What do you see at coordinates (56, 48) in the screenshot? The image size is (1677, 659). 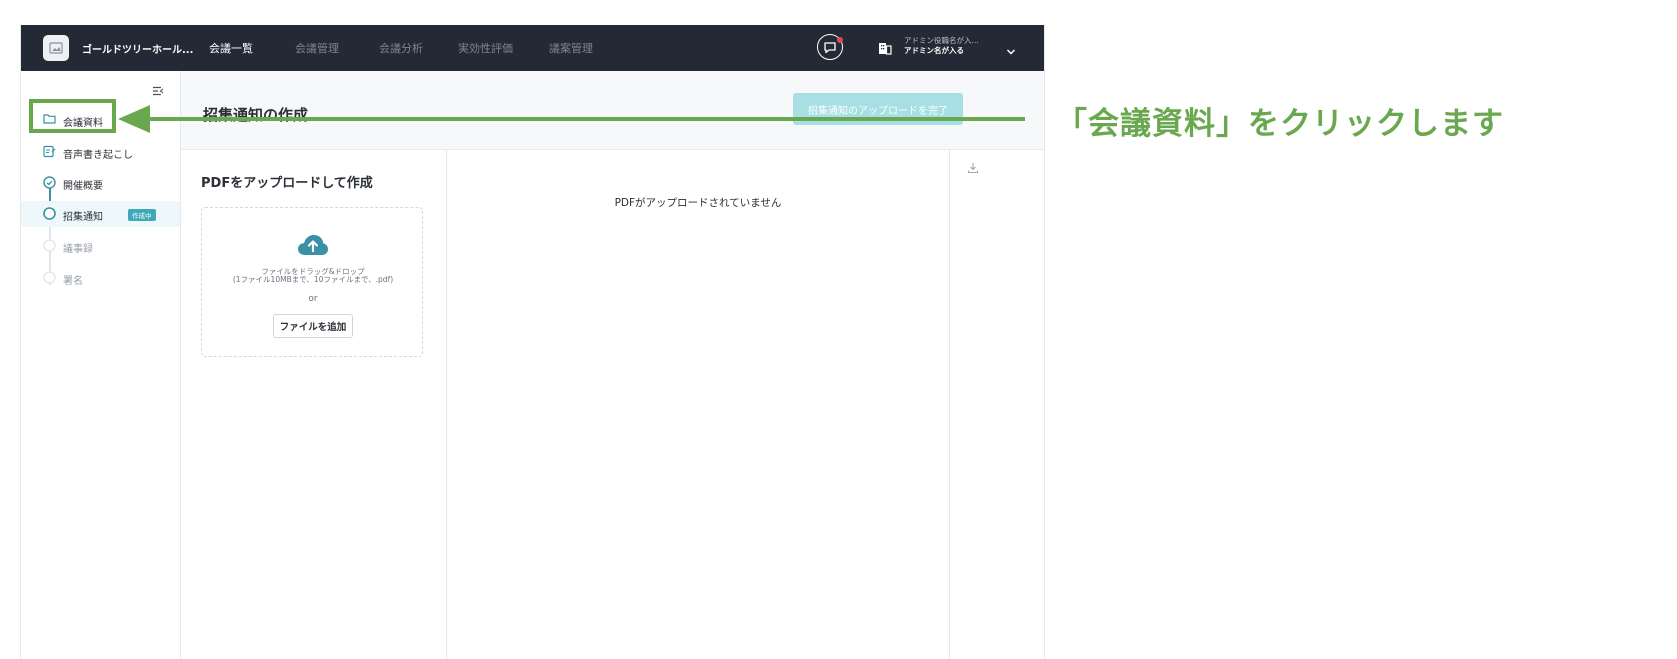 I see `image-placeholder-icon` at bounding box center [56, 48].